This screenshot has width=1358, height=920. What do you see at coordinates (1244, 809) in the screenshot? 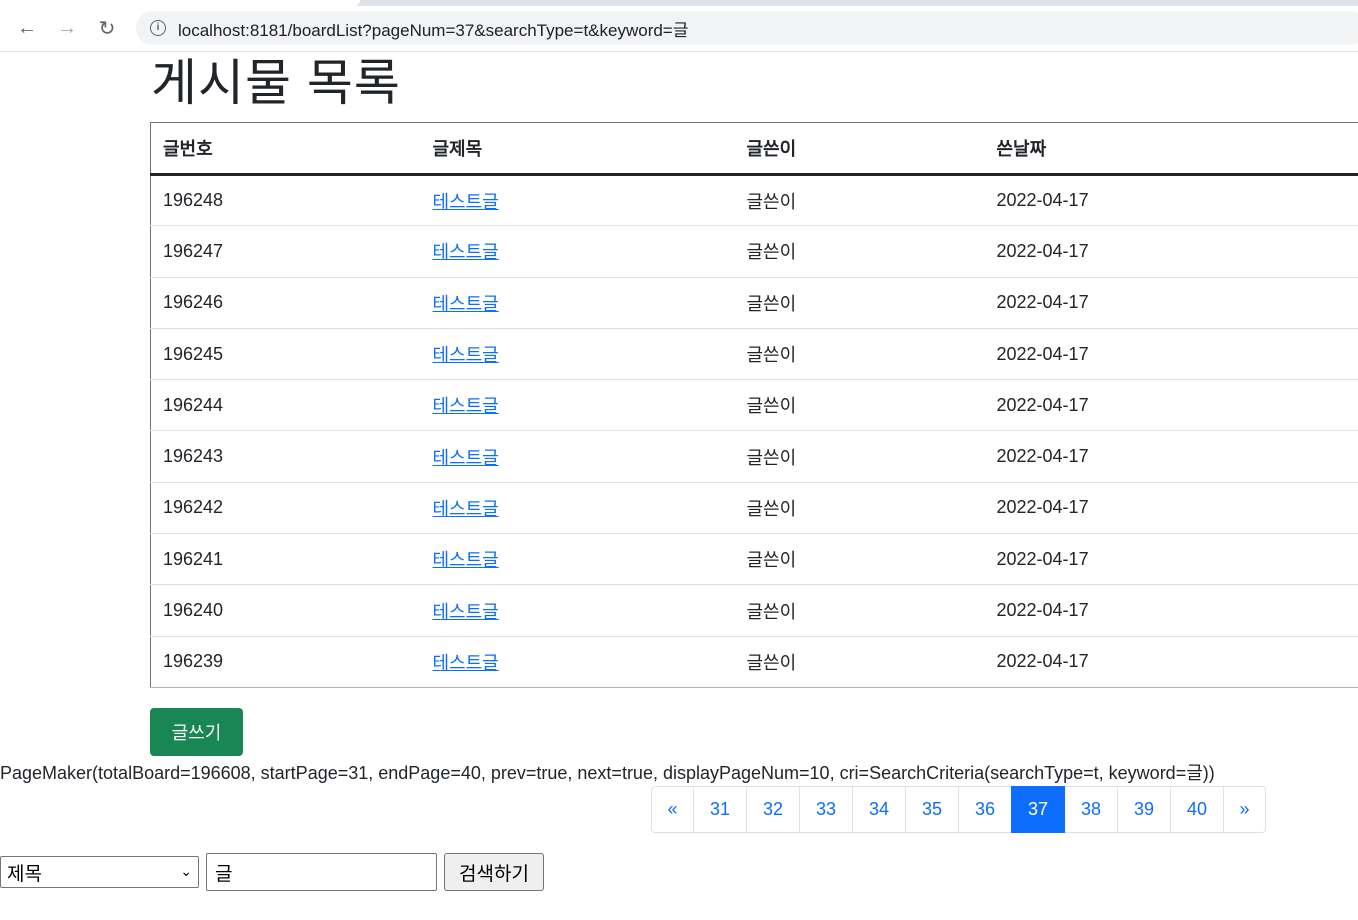
I see `pagination-next: »` at bounding box center [1244, 809].